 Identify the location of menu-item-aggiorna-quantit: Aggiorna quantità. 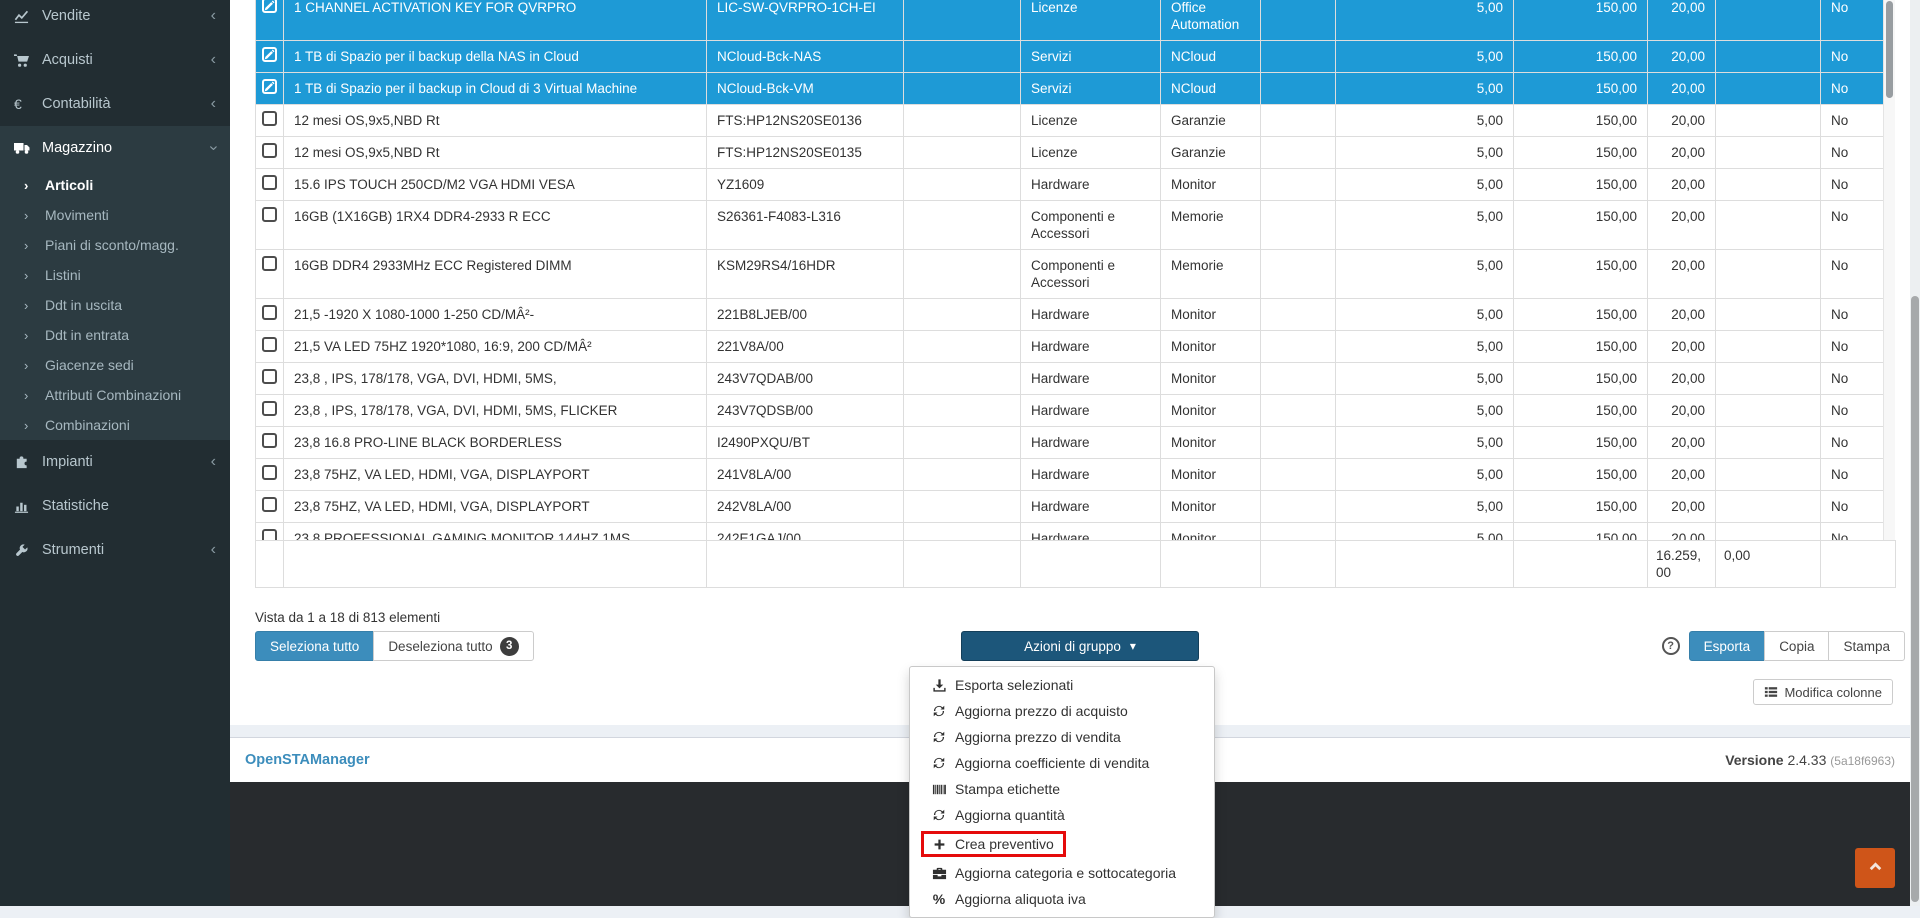
(1062, 815).